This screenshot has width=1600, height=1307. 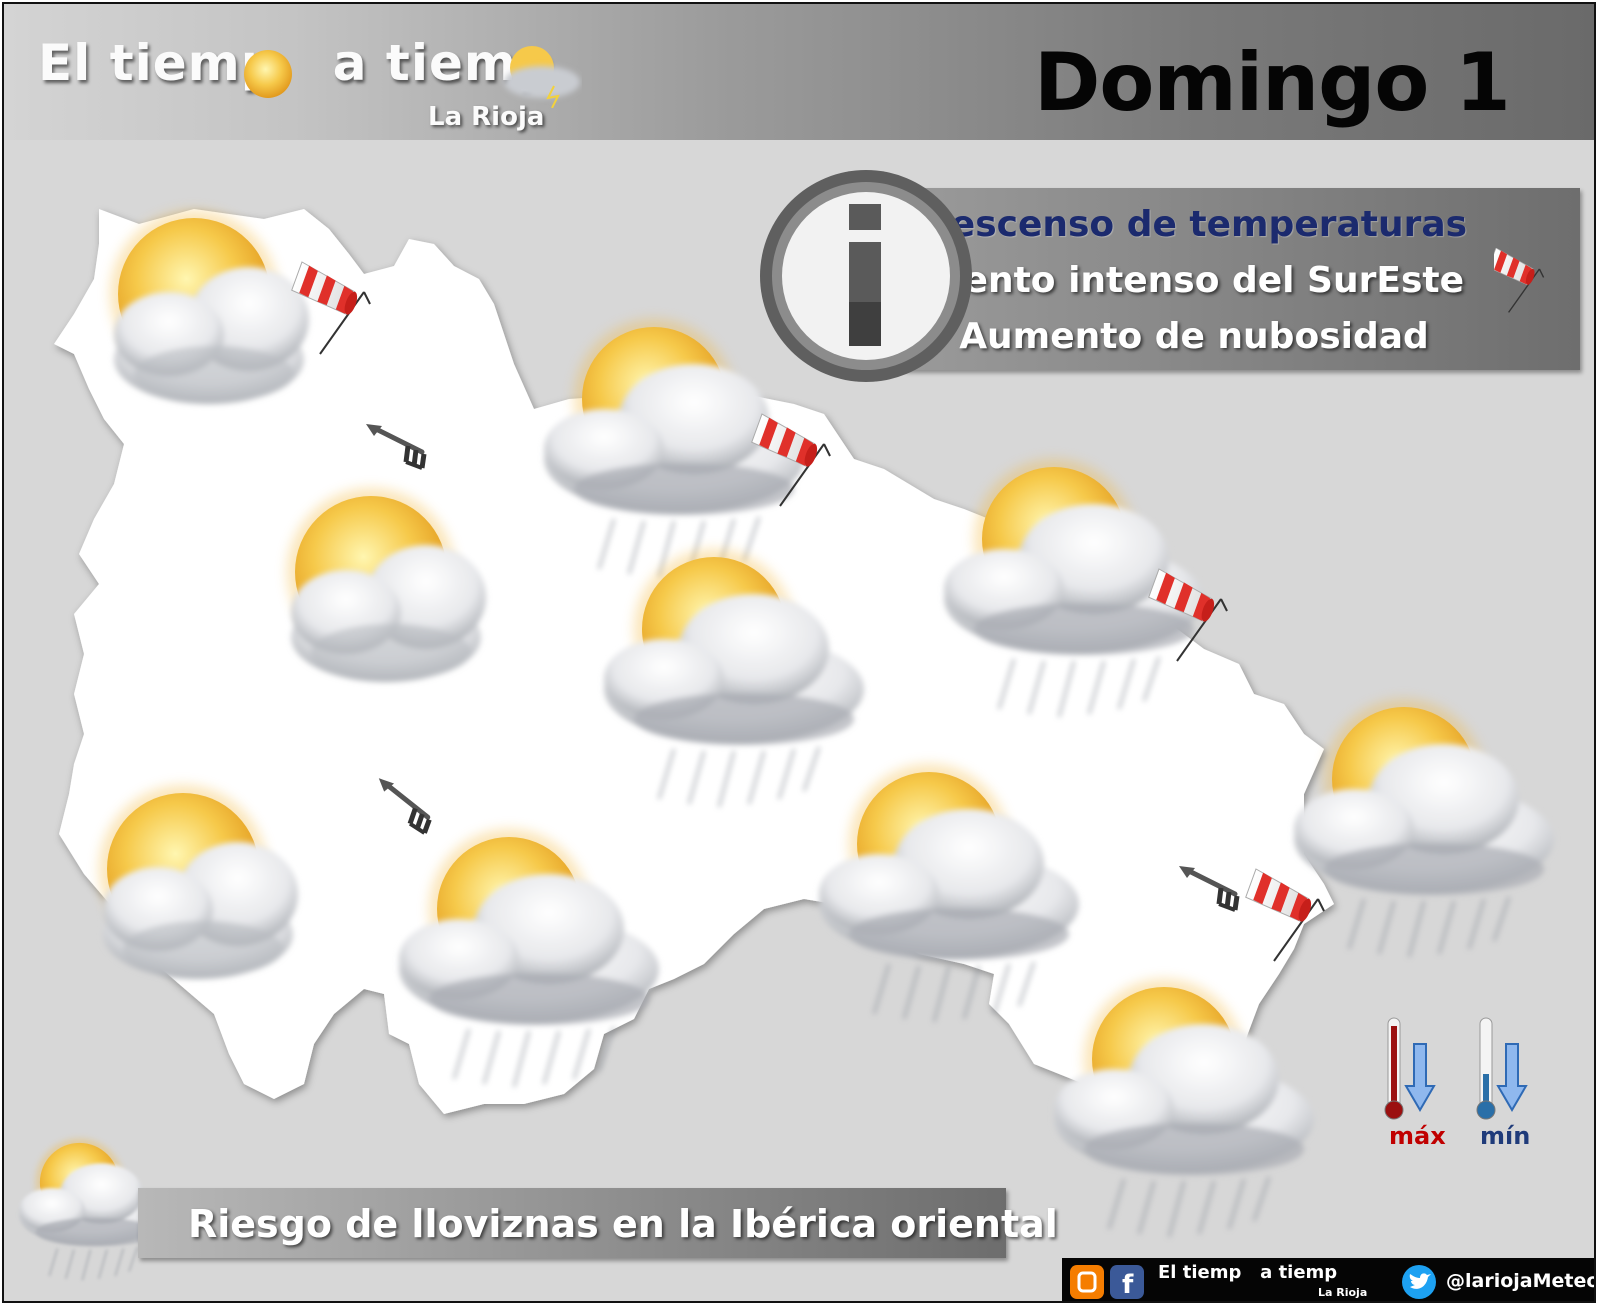 I want to click on facebook-icon: f, so click(x=1127, y=1282).